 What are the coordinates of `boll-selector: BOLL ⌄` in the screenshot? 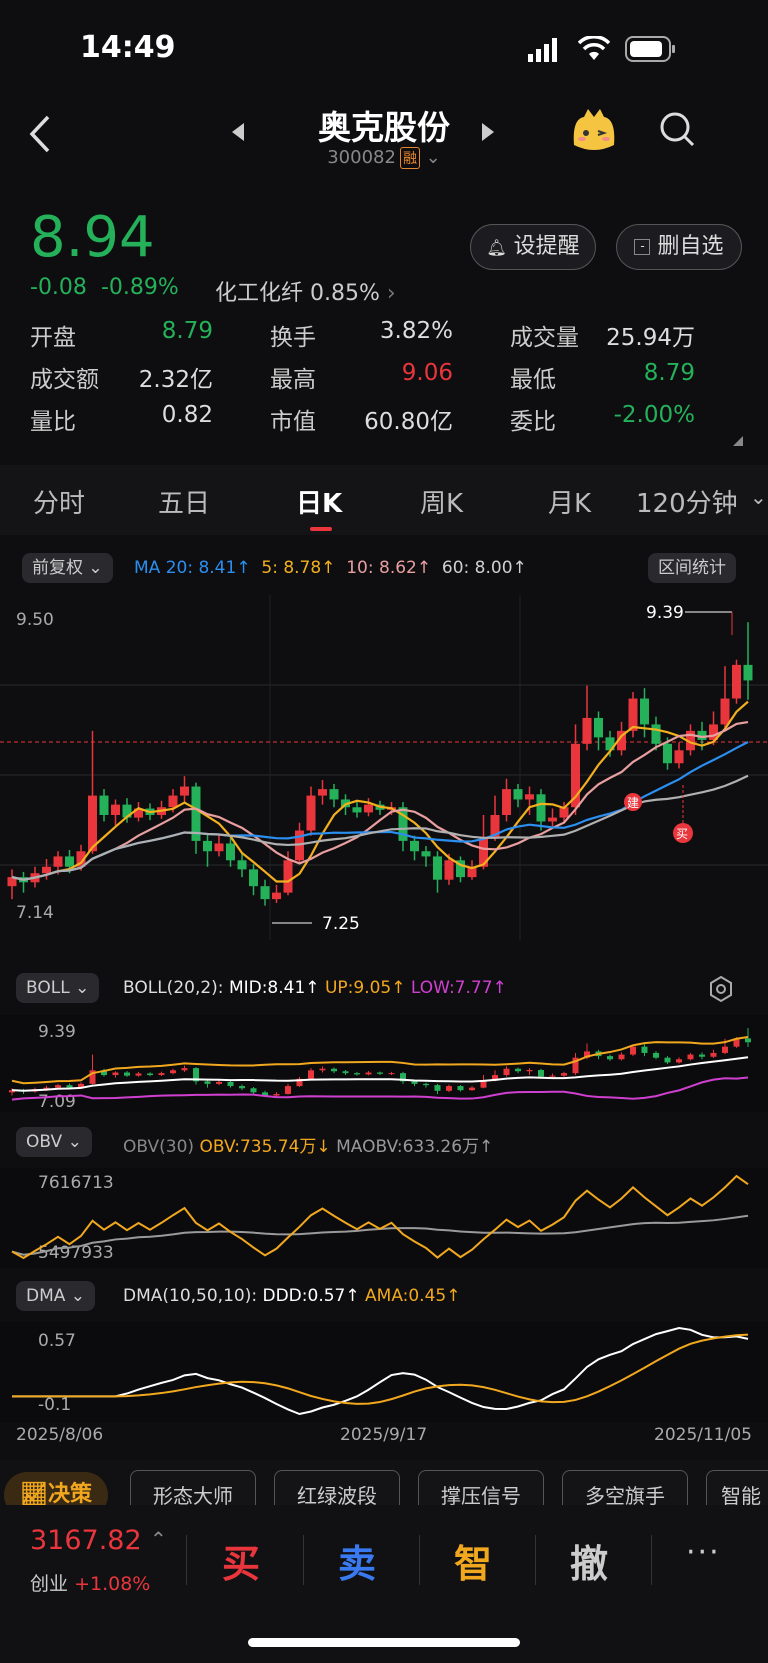 It's located at (58, 988).